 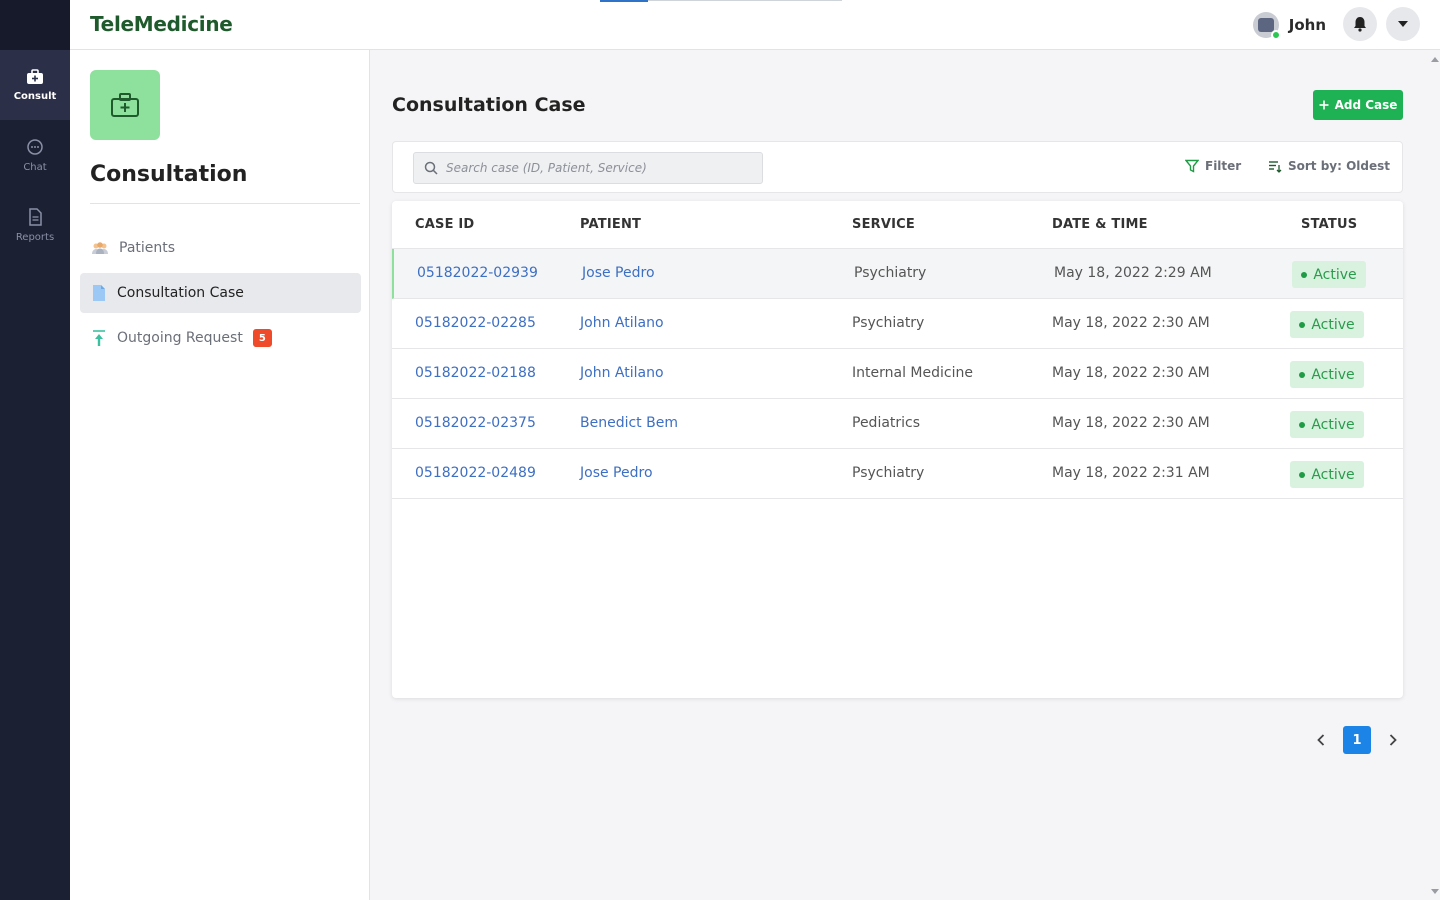 What do you see at coordinates (1213, 166) in the screenshot?
I see `filter-button: Filter` at bounding box center [1213, 166].